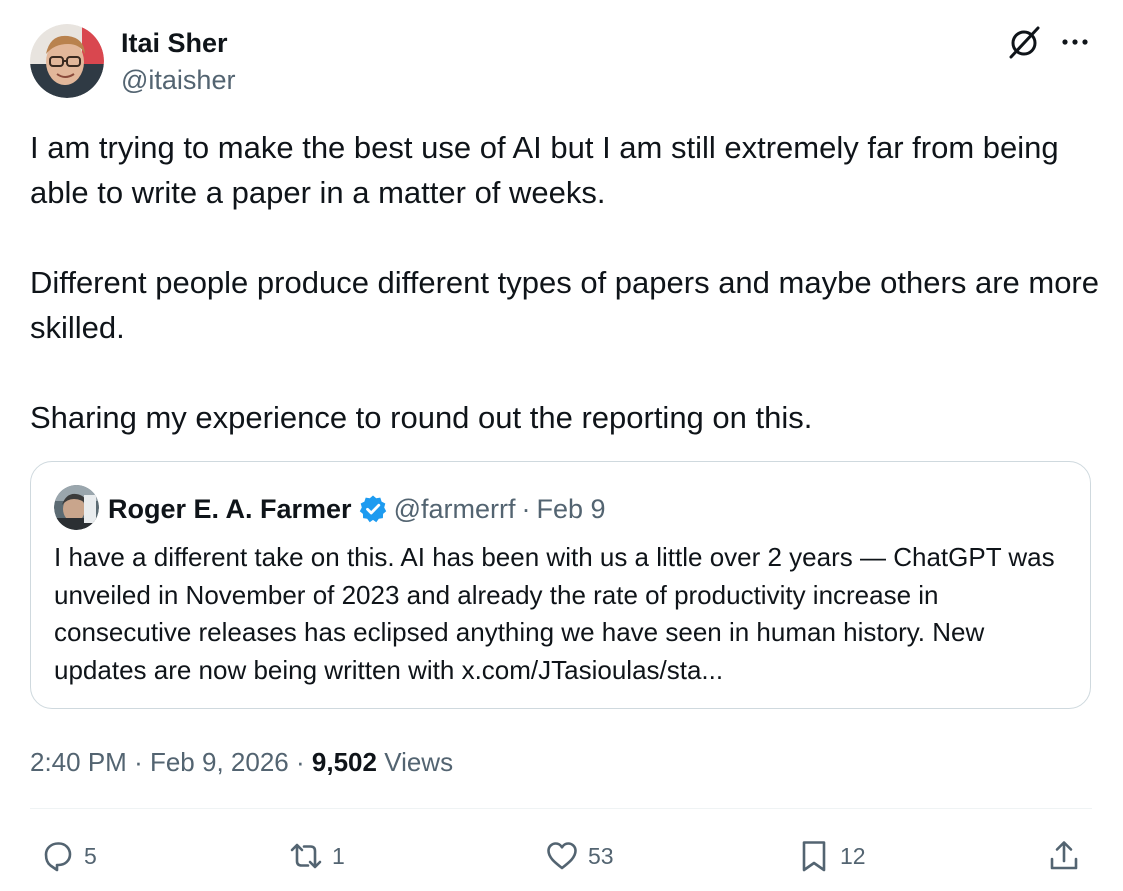  Describe the element at coordinates (357, 509) in the screenshot. I see `quoted-tweet-header: Roger E. A. Farmer @farmerrf · Feb 9` at that location.